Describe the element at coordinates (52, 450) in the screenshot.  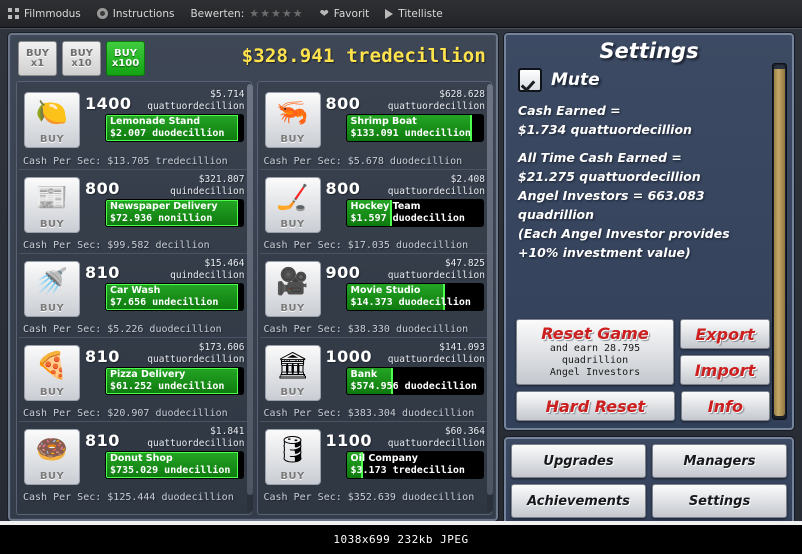
I see `donut-icon: 🍩` at that location.